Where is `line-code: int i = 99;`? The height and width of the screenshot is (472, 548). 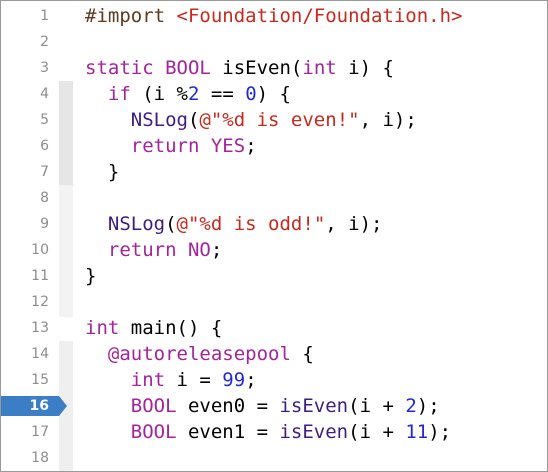 line-code: int i = 99; is located at coordinates (171, 380).